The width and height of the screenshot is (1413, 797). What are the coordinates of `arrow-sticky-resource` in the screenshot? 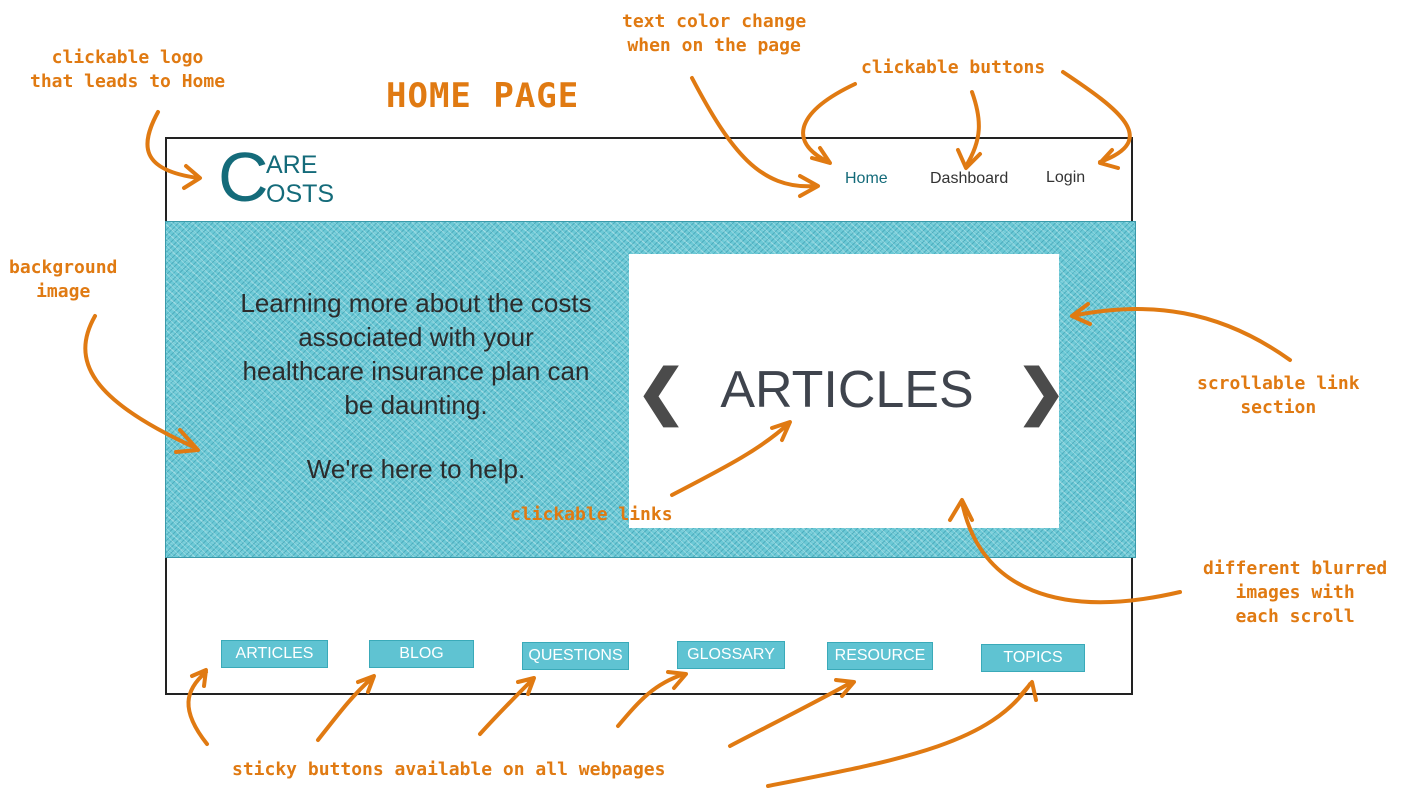 It's located at (792, 713).